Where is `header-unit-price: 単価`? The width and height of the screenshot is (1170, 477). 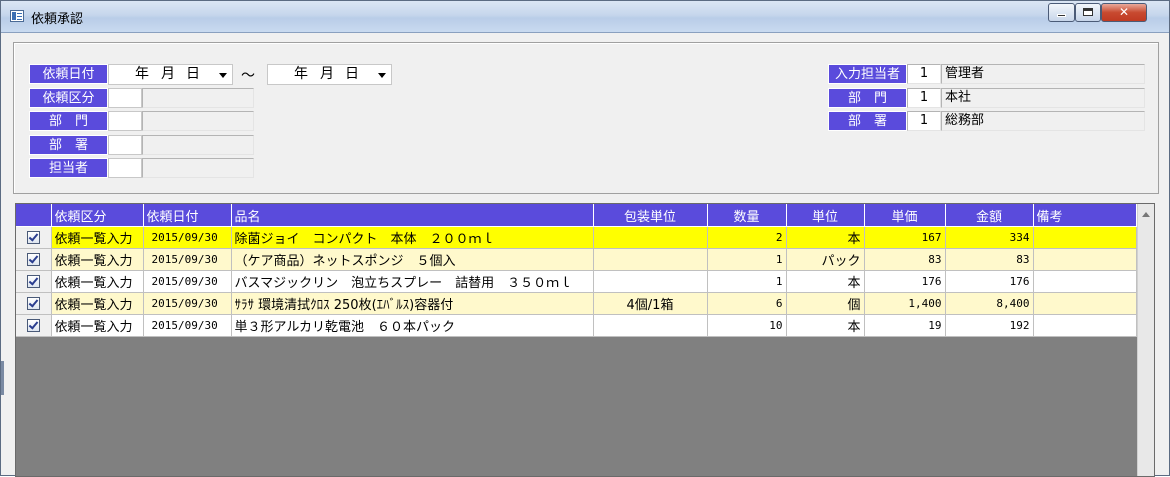
header-unit-price: 単価 is located at coordinates (905, 215).